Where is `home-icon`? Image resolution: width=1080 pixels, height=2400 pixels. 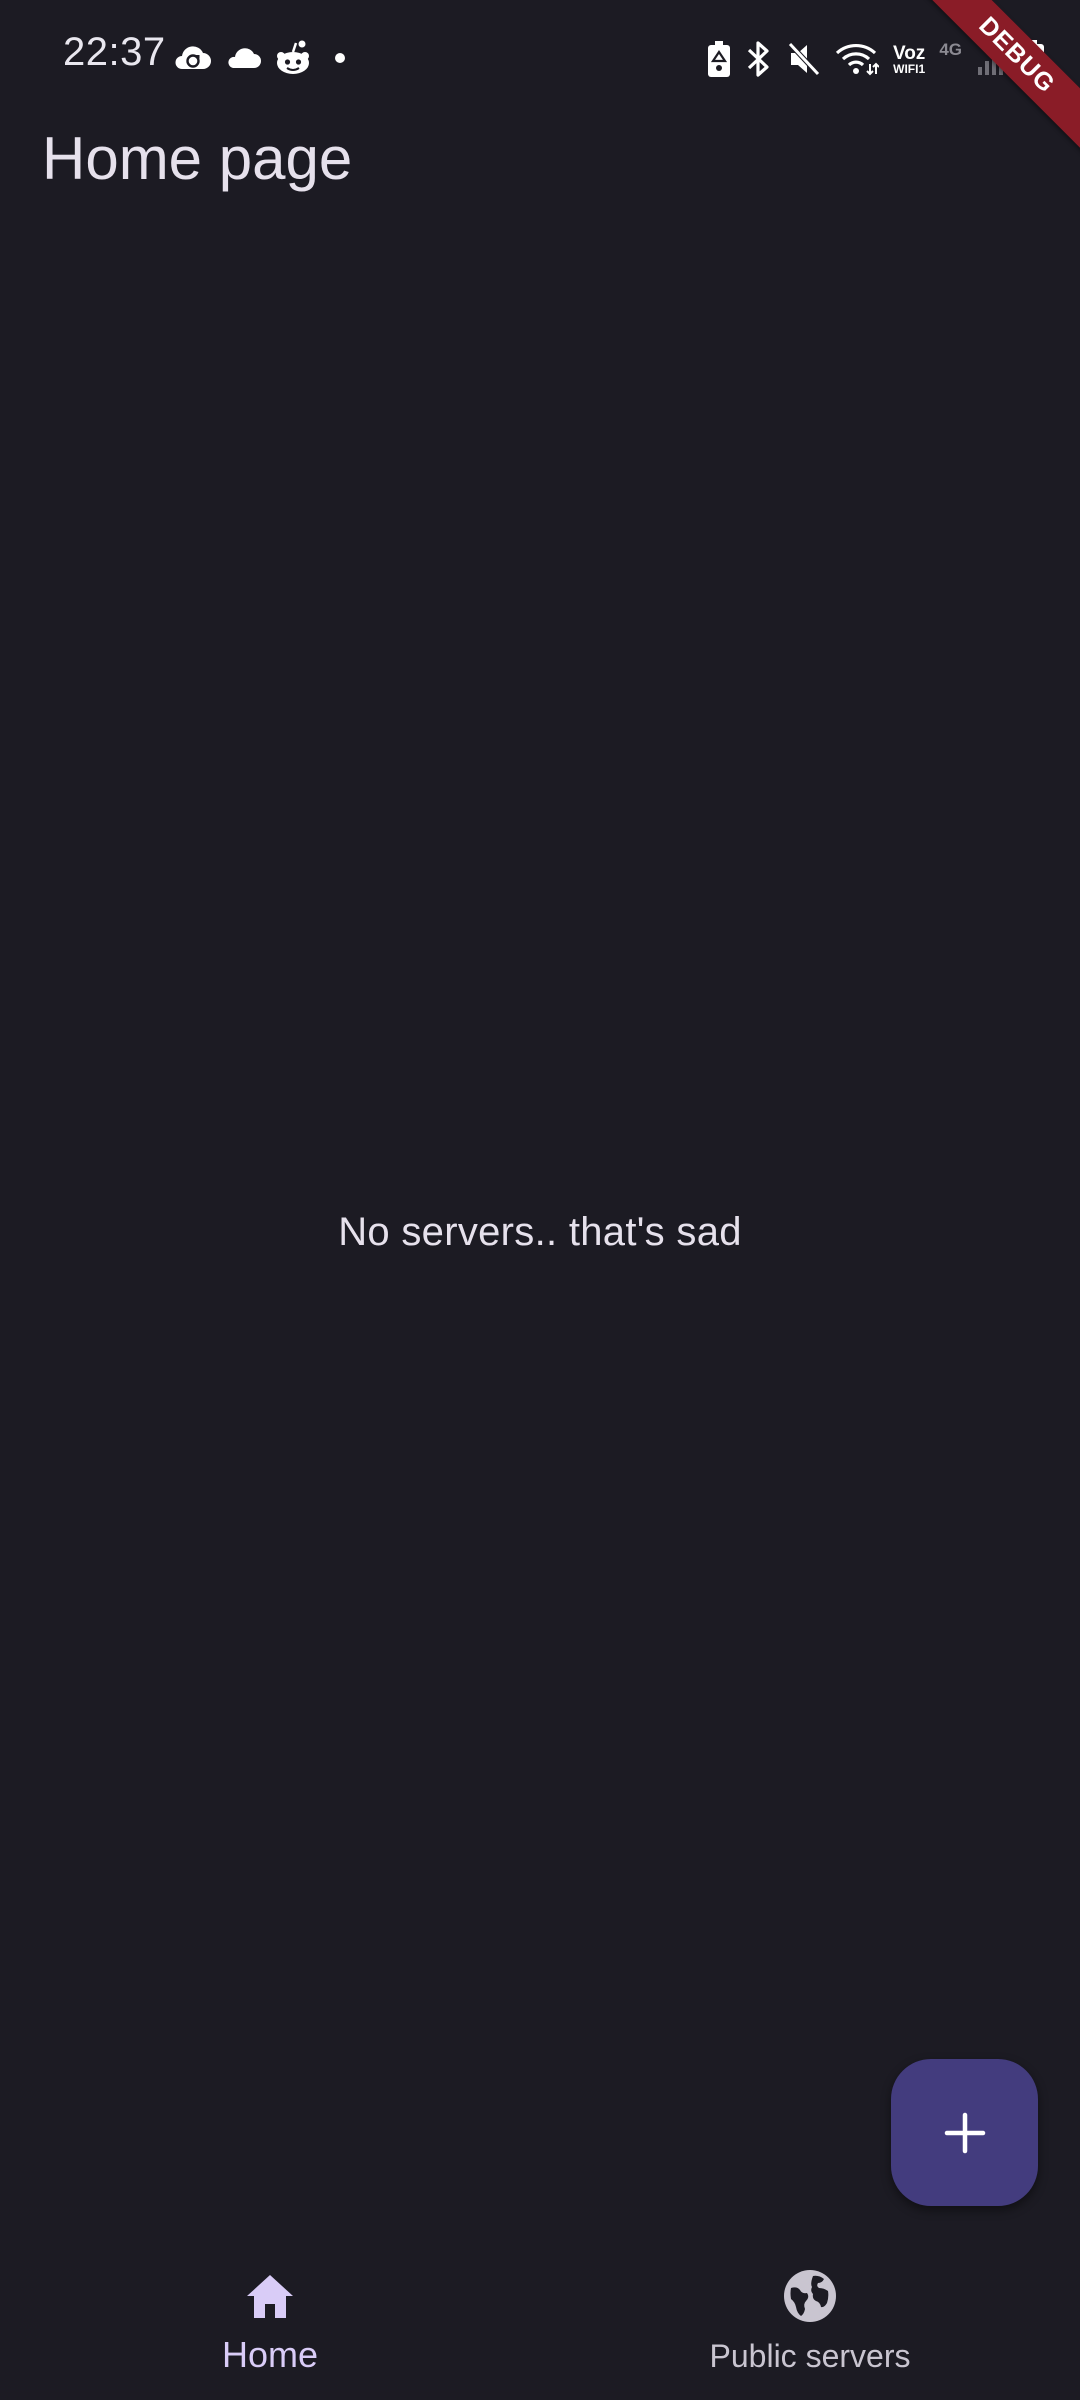 home-icon is located at coordinates (270, 2296).